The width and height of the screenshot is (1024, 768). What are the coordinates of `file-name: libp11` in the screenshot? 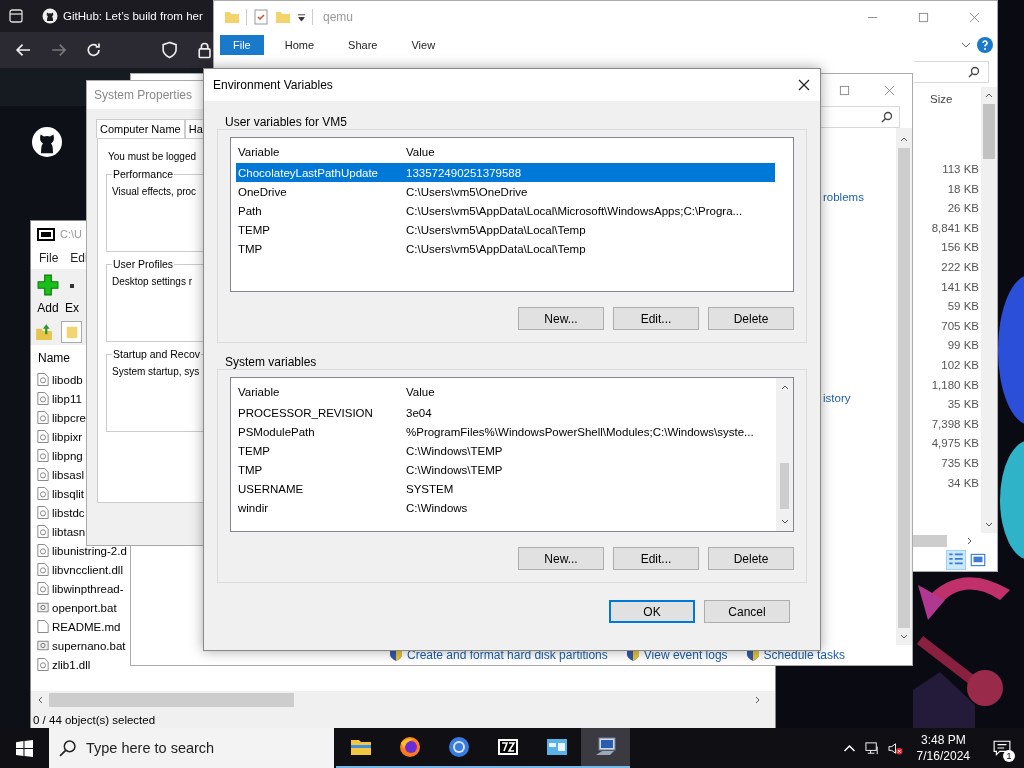 It's located at (67, 398).